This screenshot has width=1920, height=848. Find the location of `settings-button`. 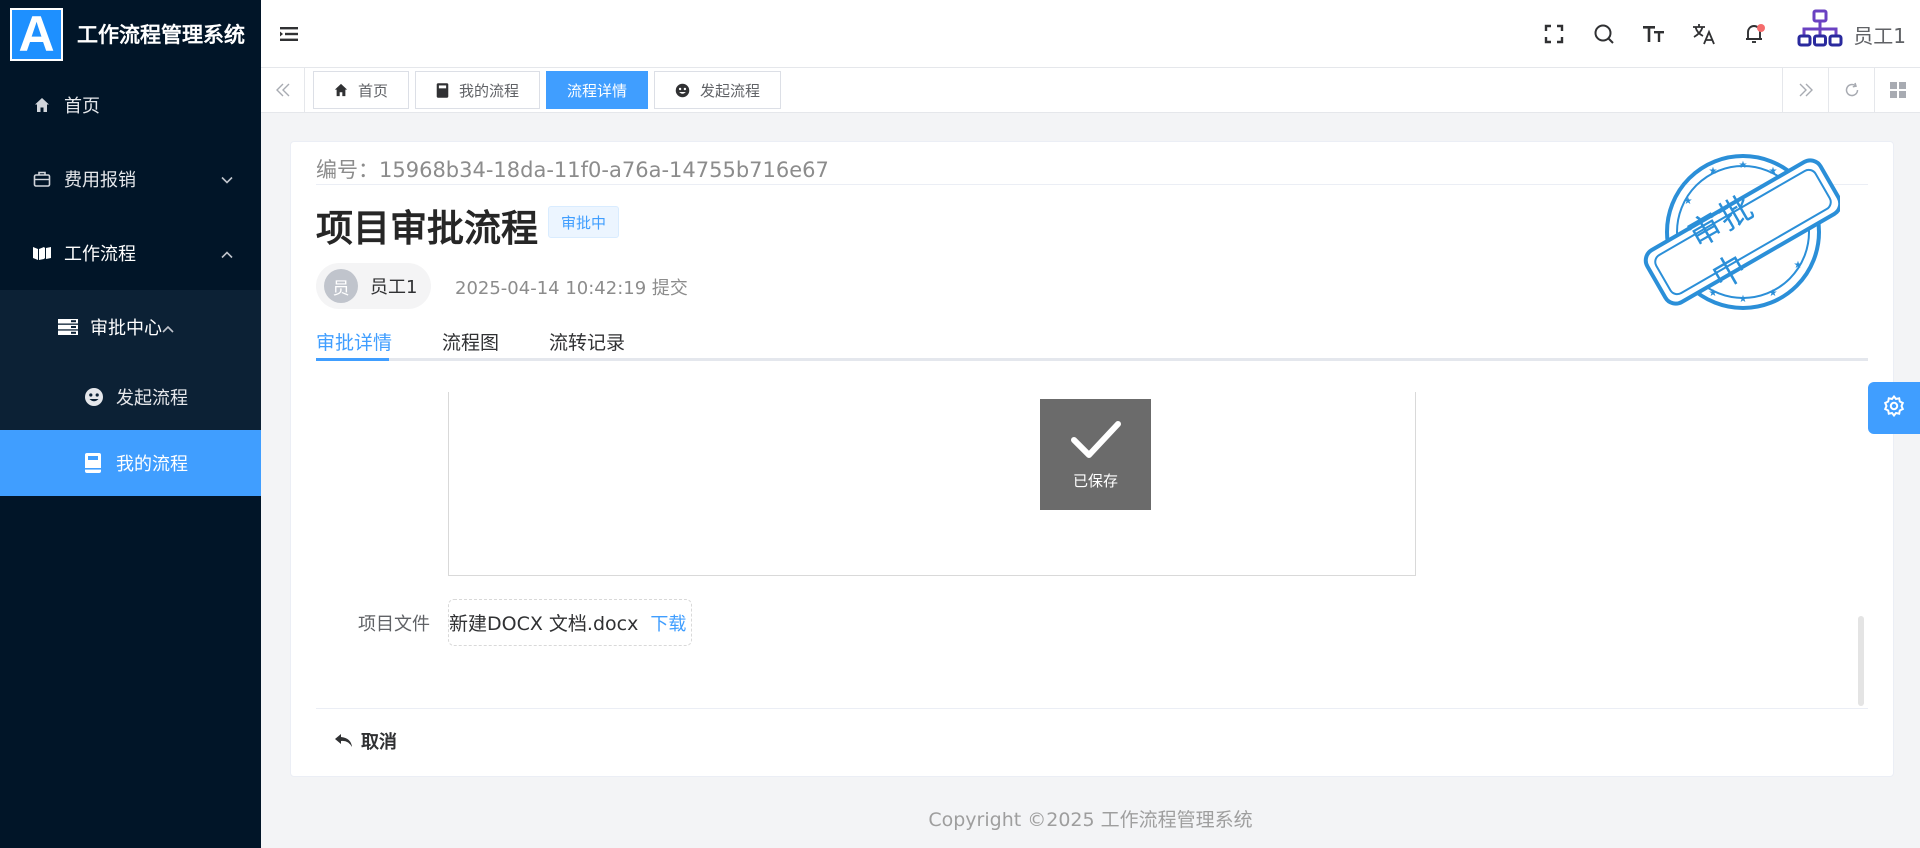

settings-button is located at coordinates (1894, 408).